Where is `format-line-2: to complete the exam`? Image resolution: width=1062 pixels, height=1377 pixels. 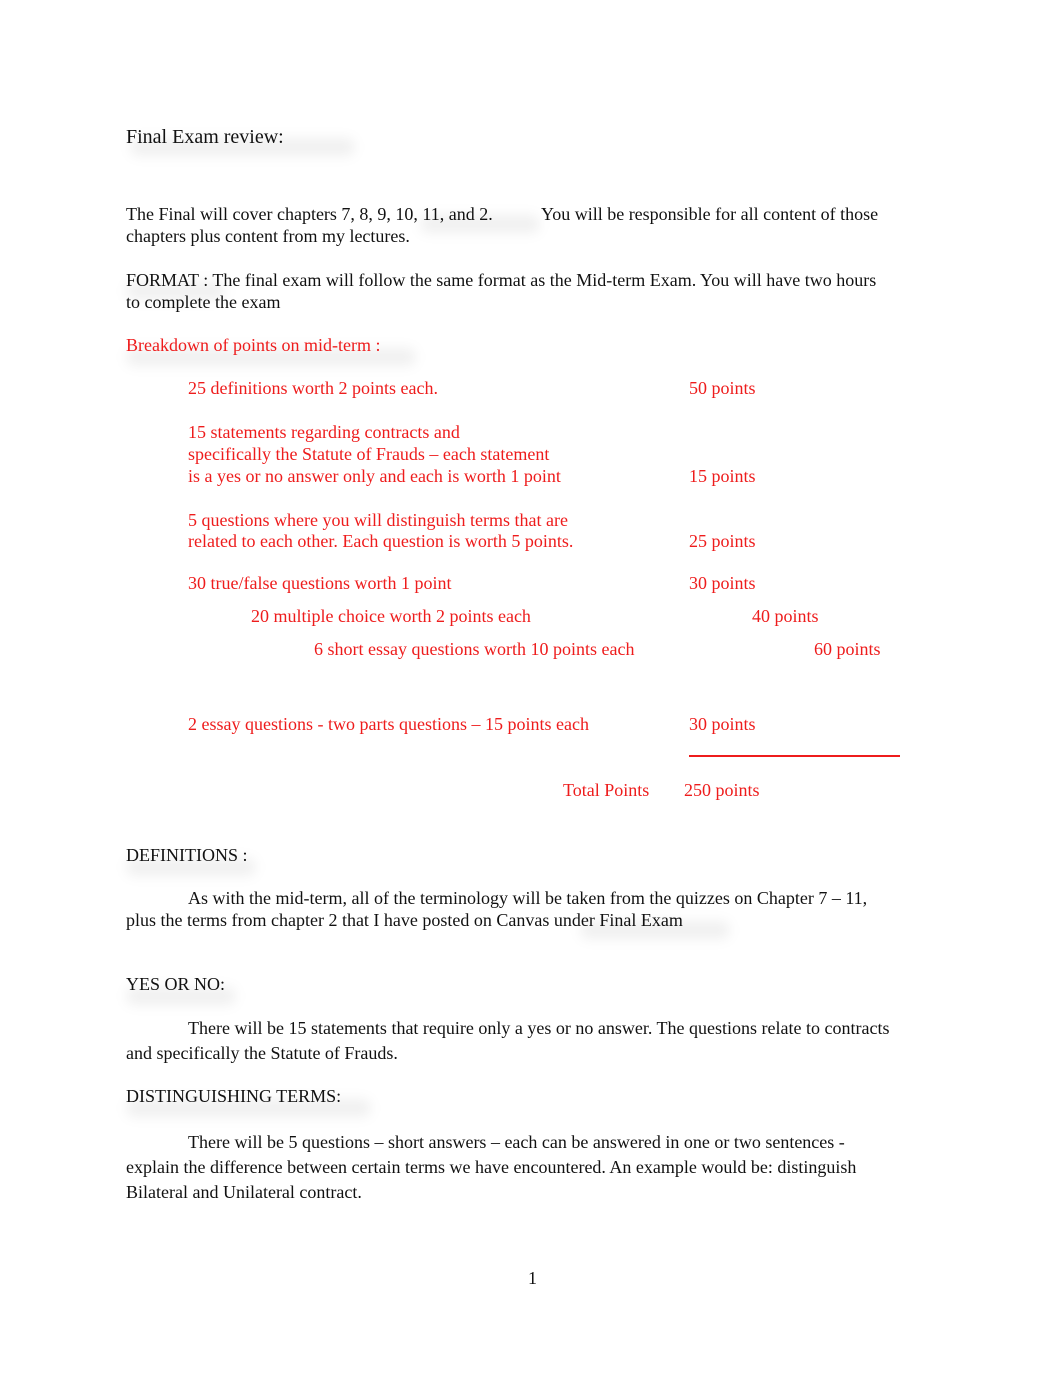 format-line-2: to complete the exam is located at coordinates (203, 302).